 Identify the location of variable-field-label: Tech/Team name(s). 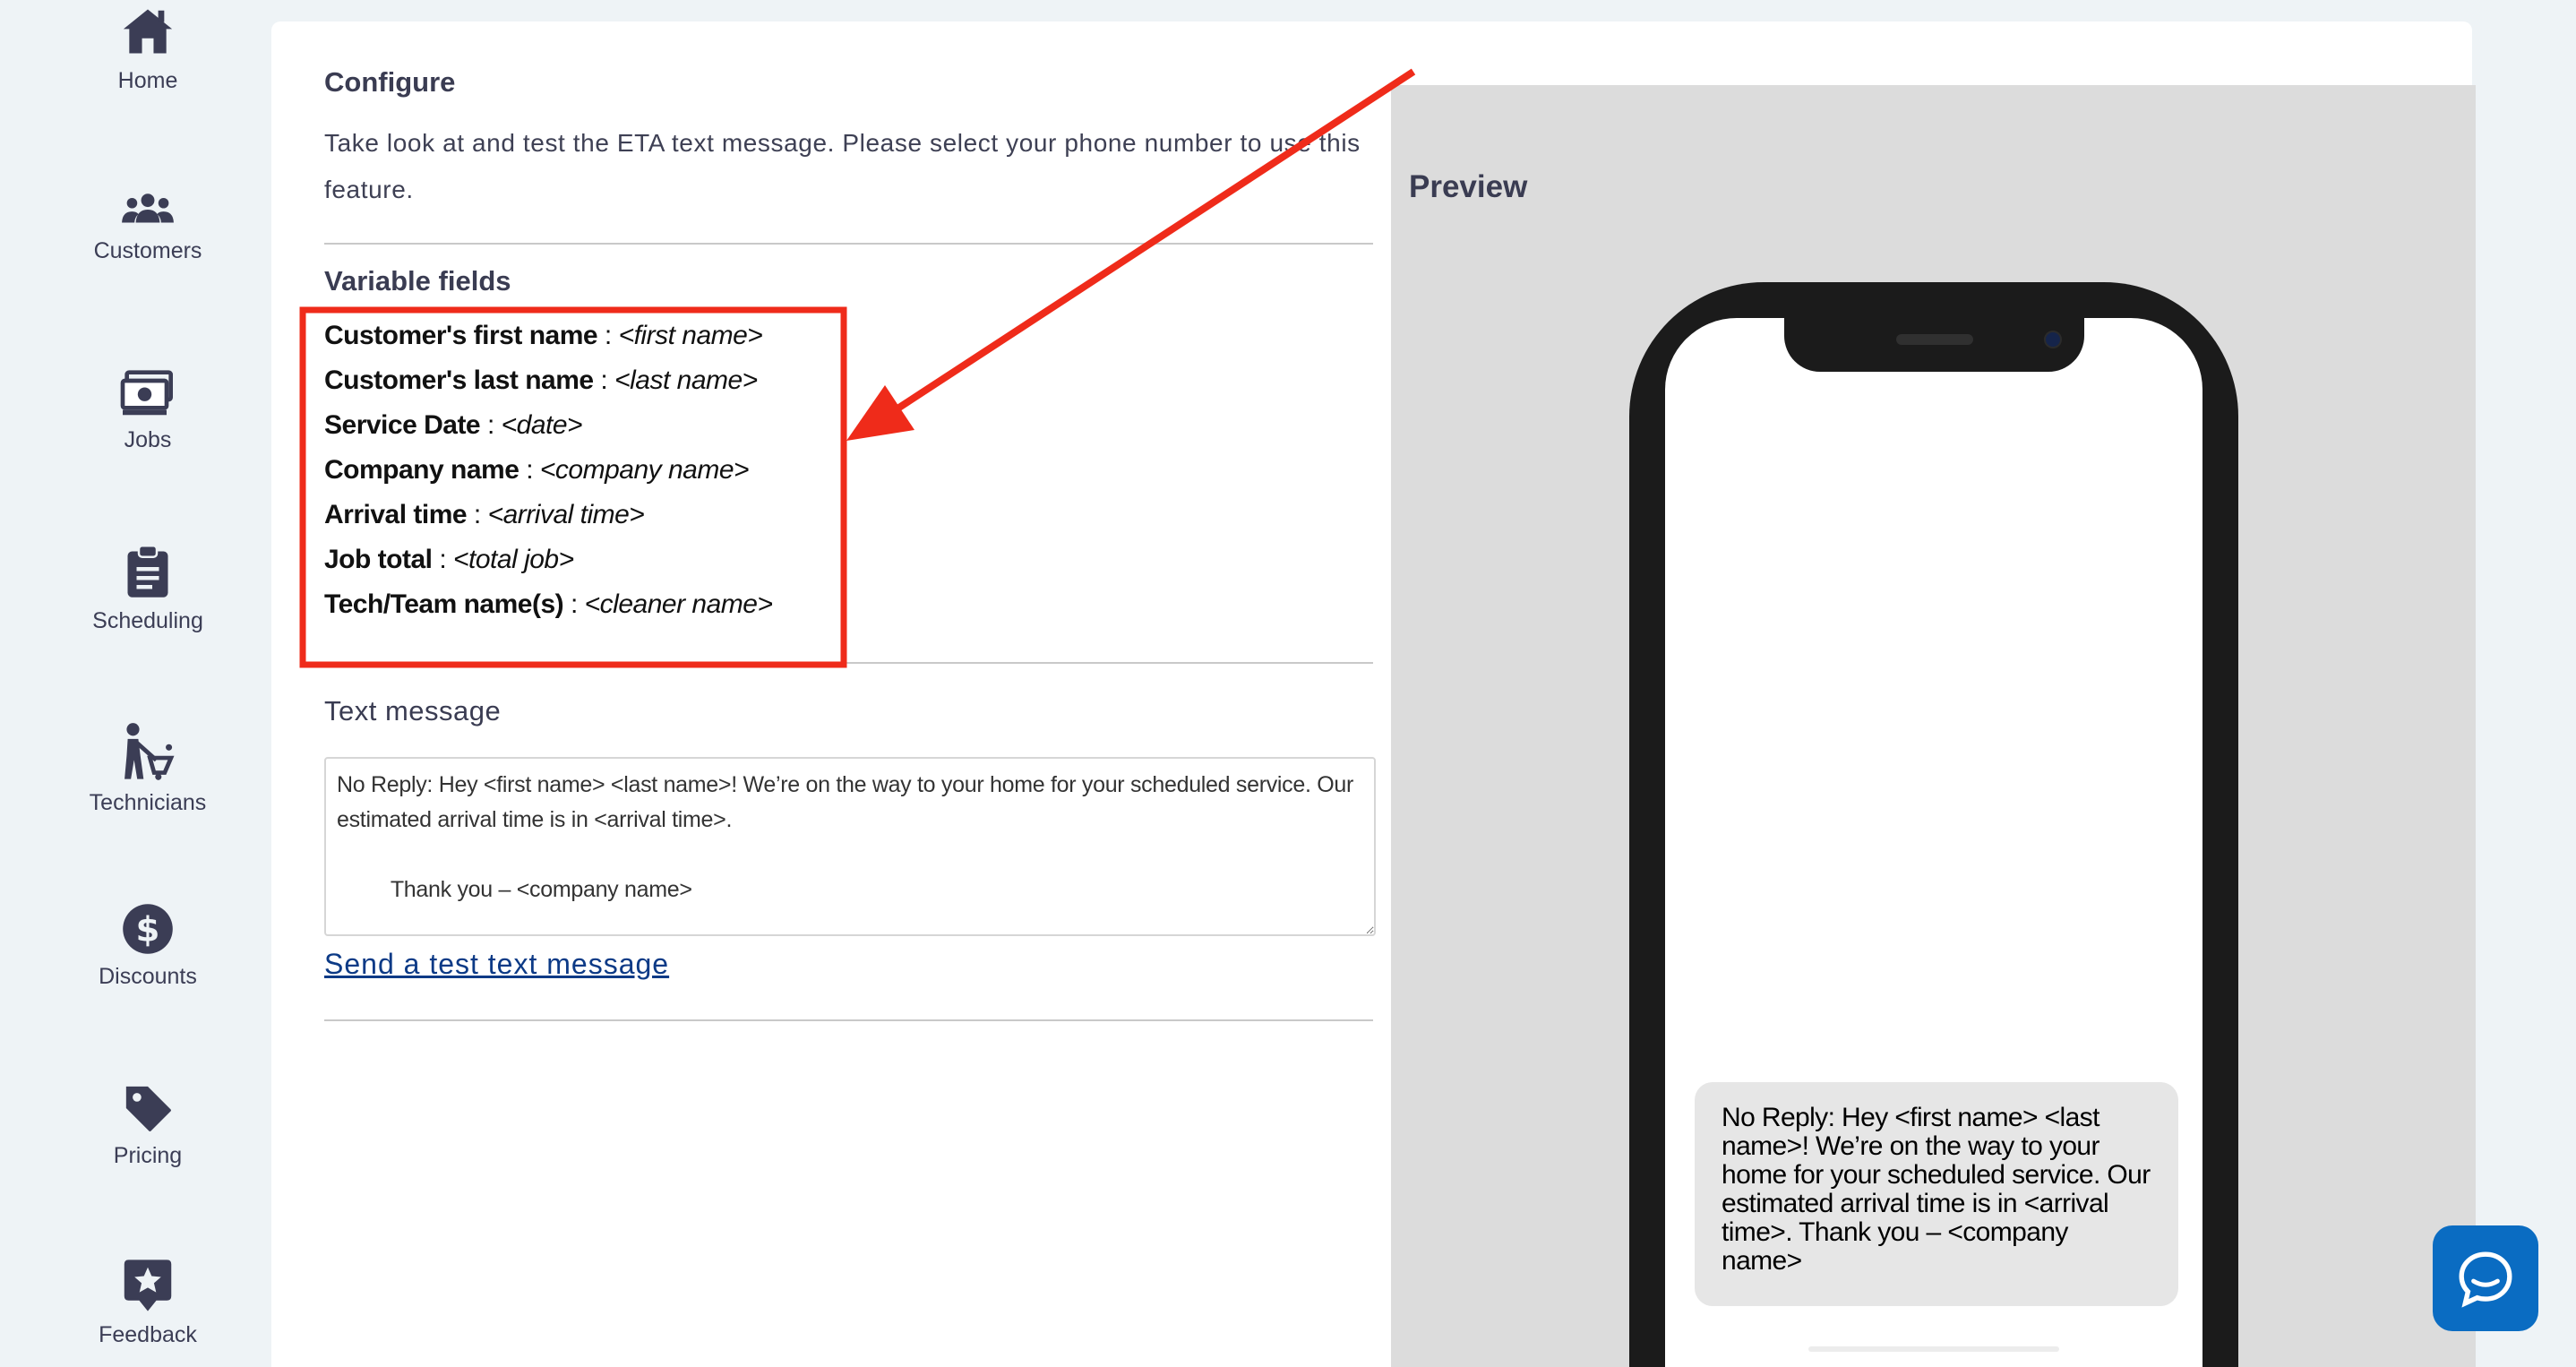
(444, 604).